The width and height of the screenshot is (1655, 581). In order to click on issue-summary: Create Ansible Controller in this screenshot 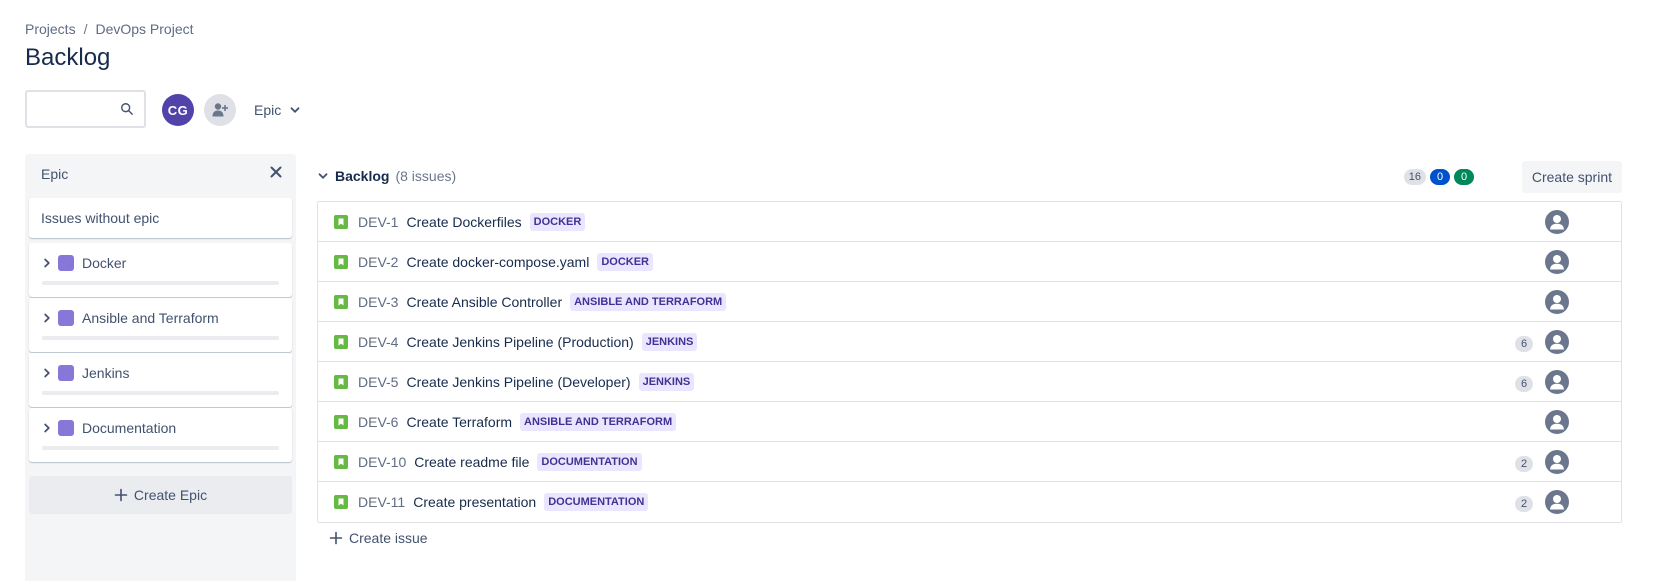, I will do `click(484, 301)`.